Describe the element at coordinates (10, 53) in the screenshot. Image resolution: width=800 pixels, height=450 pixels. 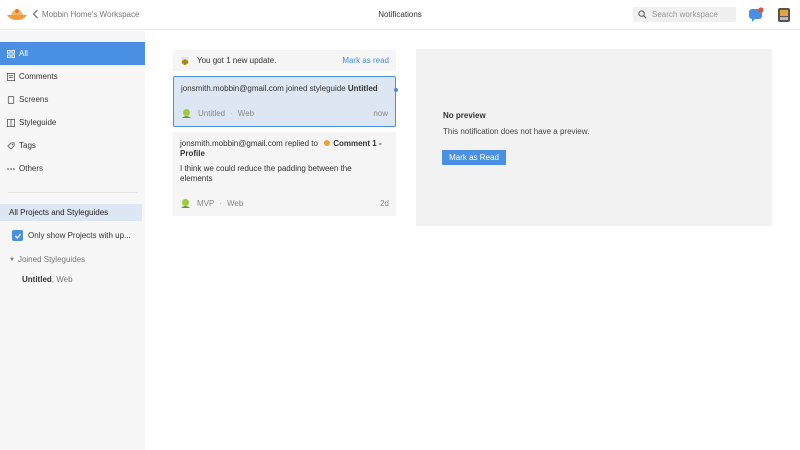
I see `all-icon` at that location.